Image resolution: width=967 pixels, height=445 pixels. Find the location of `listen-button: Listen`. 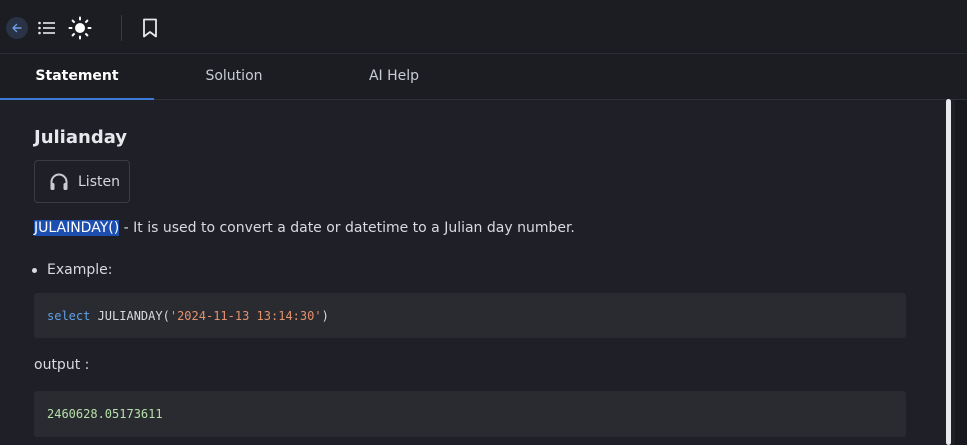

listen-button: Listen is located at coordinates (82, 181).